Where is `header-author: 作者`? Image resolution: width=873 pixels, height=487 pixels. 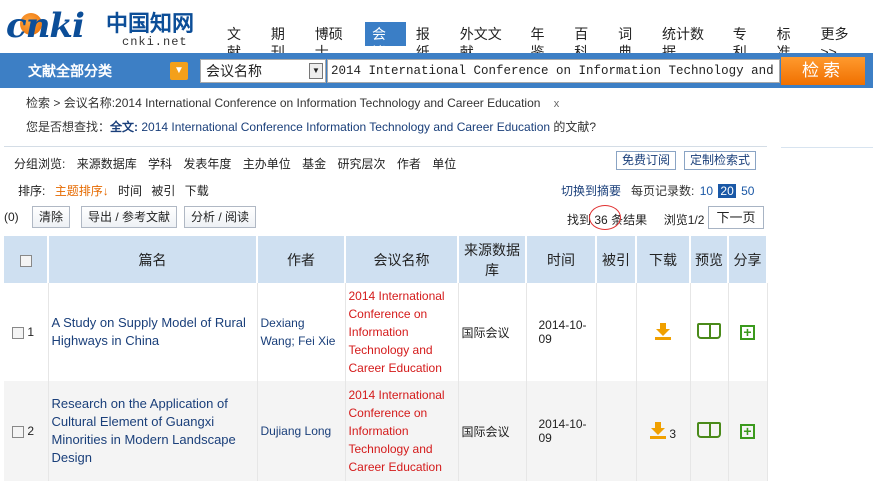 header-author: 作者 is located at coordinates (301, 259).